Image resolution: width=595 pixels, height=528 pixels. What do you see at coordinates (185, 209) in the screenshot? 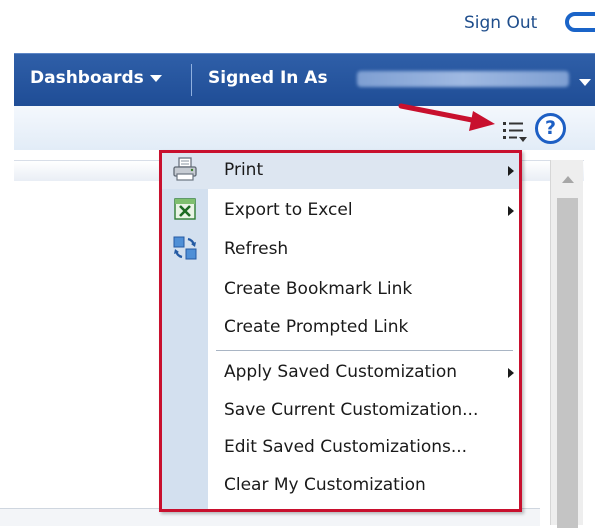
I see `excel-icon` at bounding box center [185, 209].